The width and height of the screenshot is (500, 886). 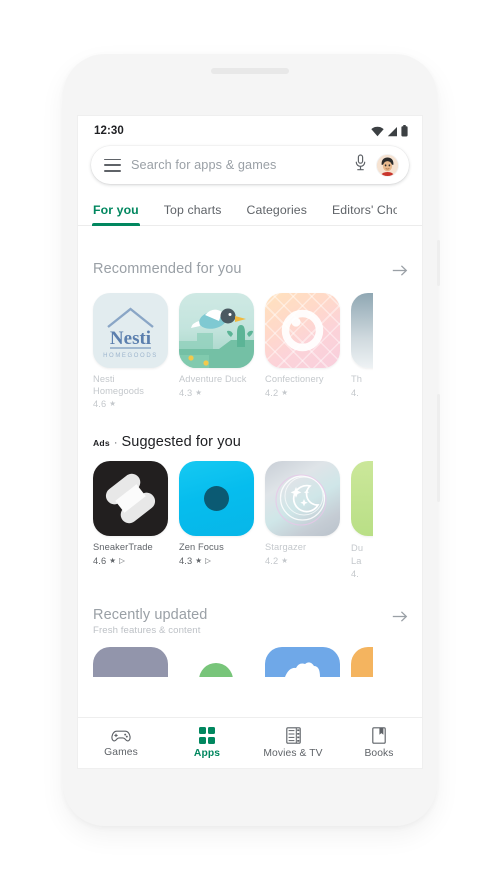 I want to click on wifi-icon, so click(x=377, y=131).